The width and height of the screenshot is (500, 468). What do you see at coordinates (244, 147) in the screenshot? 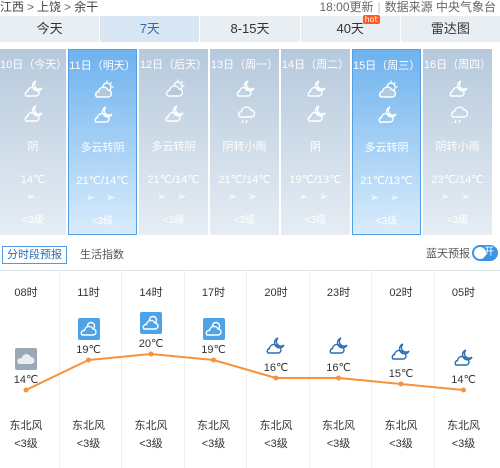
I see `day-weather: 阴转小雨` at bounding box center [244, 147].